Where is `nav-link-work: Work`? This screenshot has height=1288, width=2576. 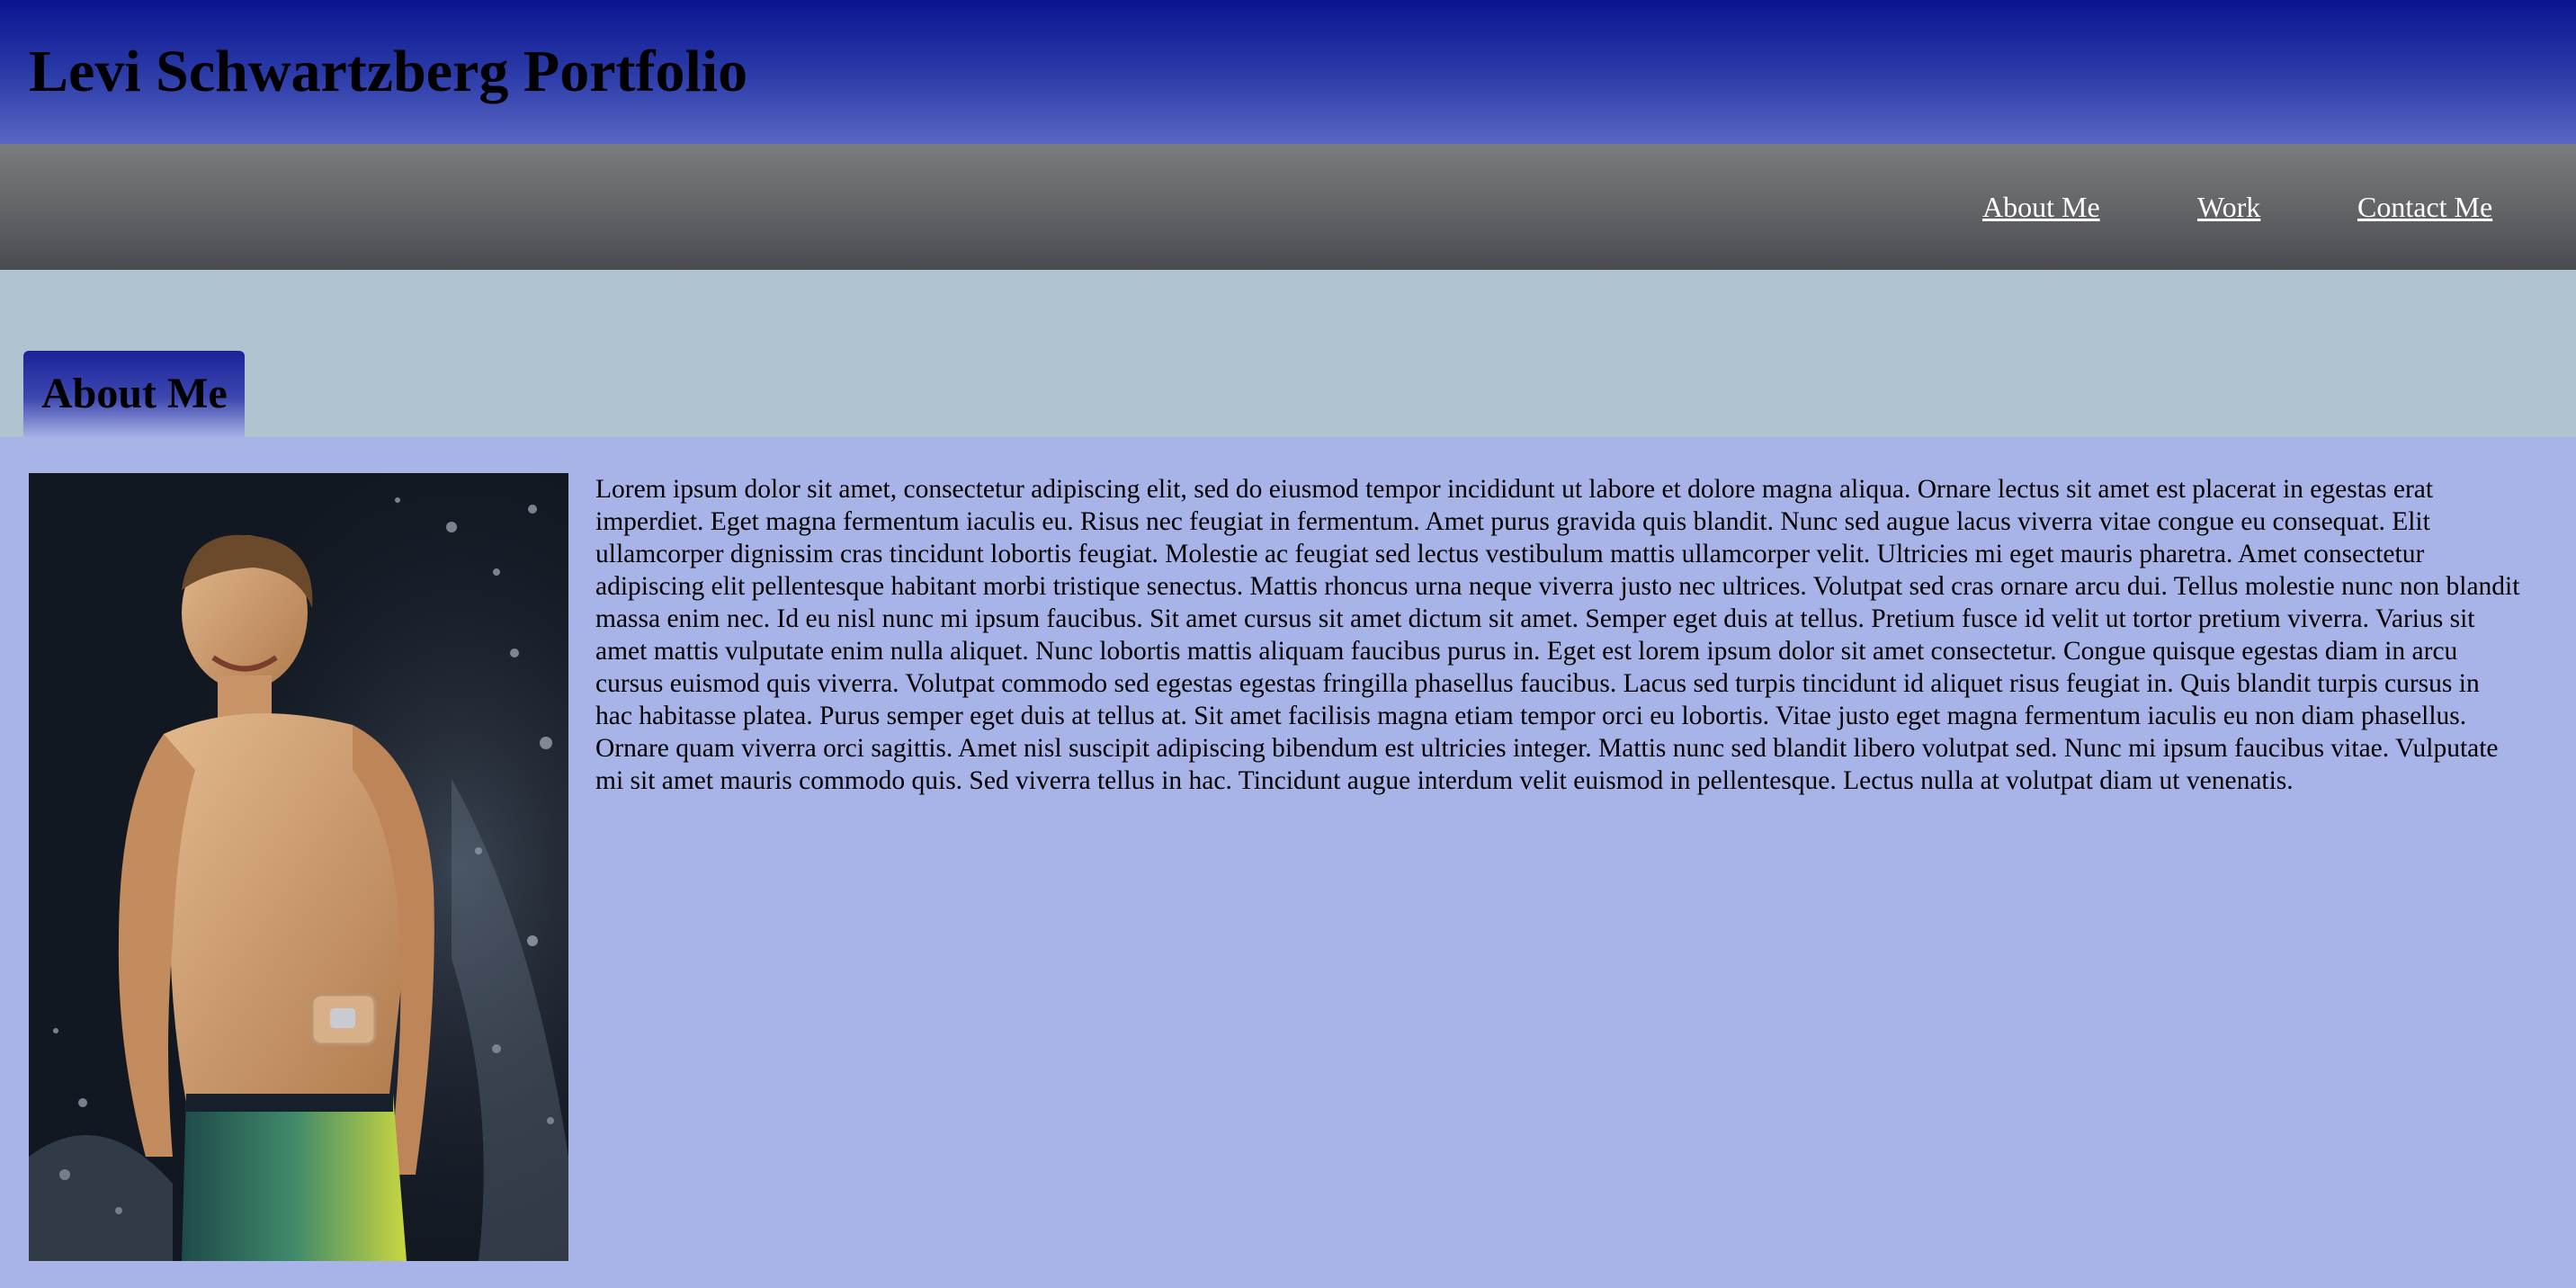 nav-link-work: Work is located at coordinates (2228, 207).